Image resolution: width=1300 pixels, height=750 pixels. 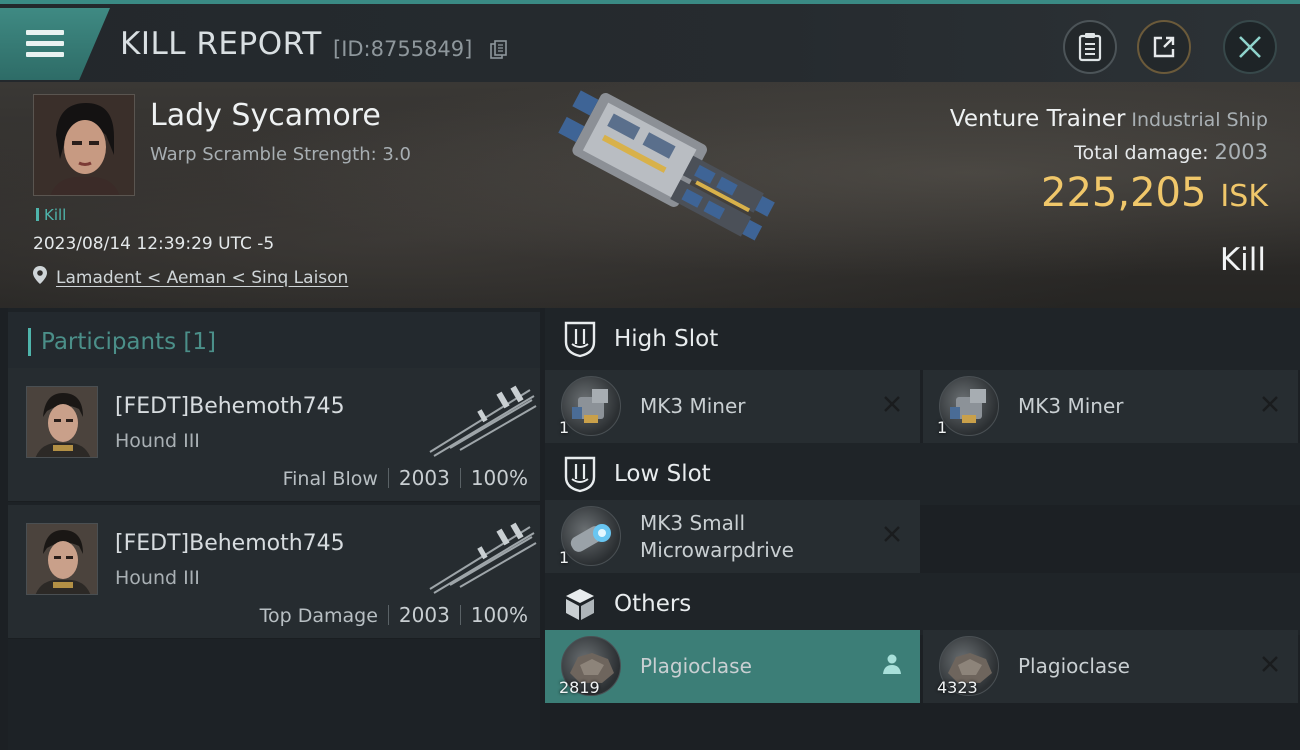 What do you see at coordinates (1244, 196) in the screenshot?
I see `isk-unit: ISK` at bounding box center [1244, 196].